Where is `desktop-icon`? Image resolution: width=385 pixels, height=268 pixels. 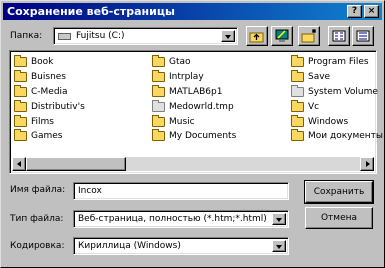 desktop-icon is located at coordinates (282, 35).